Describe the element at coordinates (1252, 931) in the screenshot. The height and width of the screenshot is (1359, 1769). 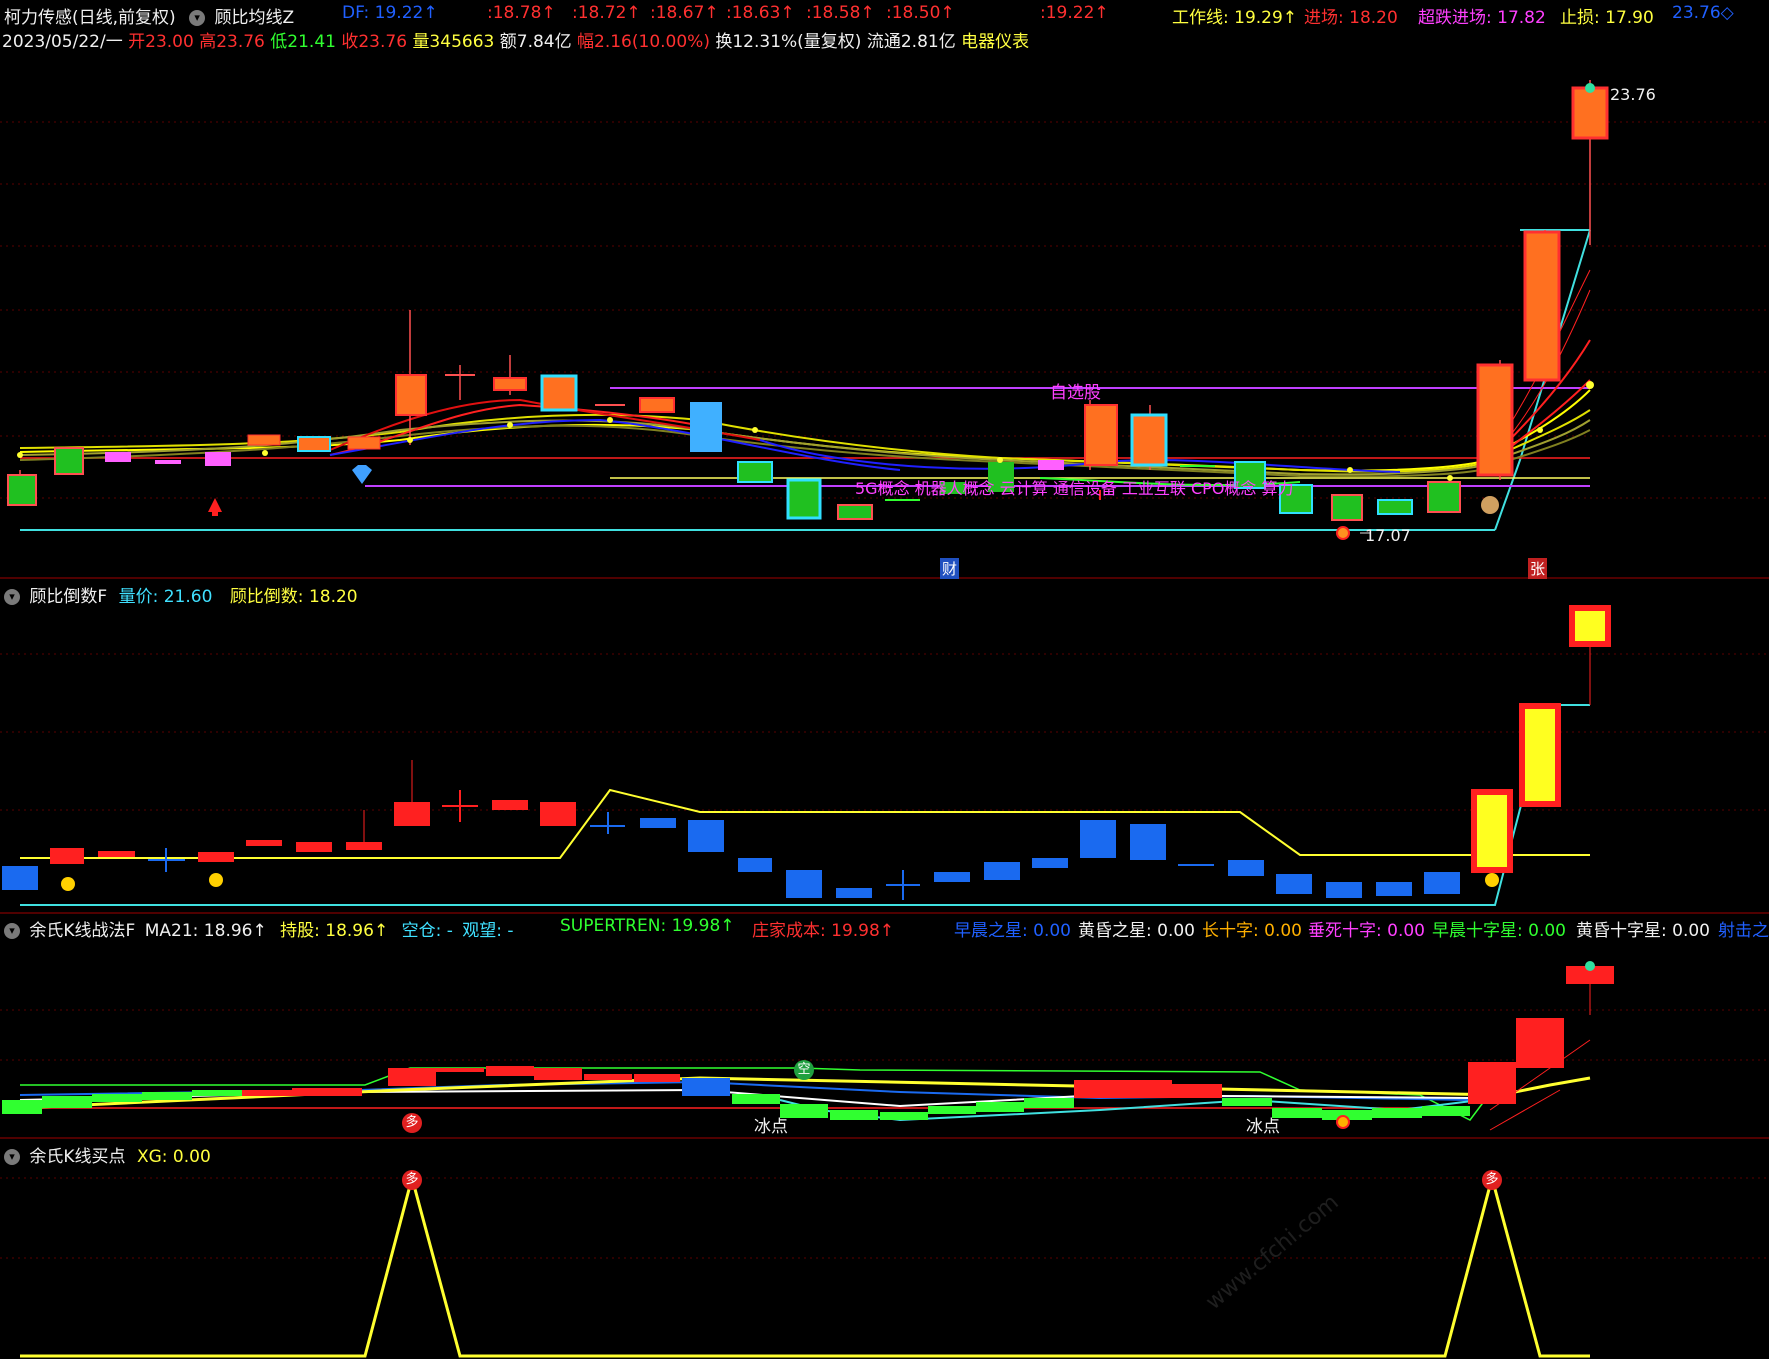
I see `panel3-changshizi: 长十字: 0.00` at that location.